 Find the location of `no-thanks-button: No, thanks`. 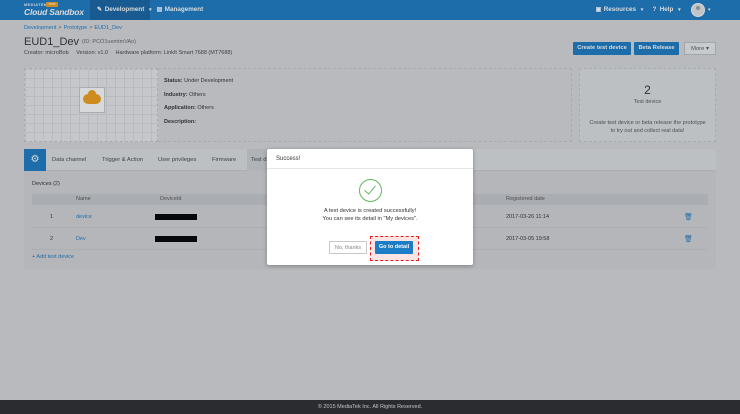

no-thanks-button: No, thanks is located at coordinates (348, 247).